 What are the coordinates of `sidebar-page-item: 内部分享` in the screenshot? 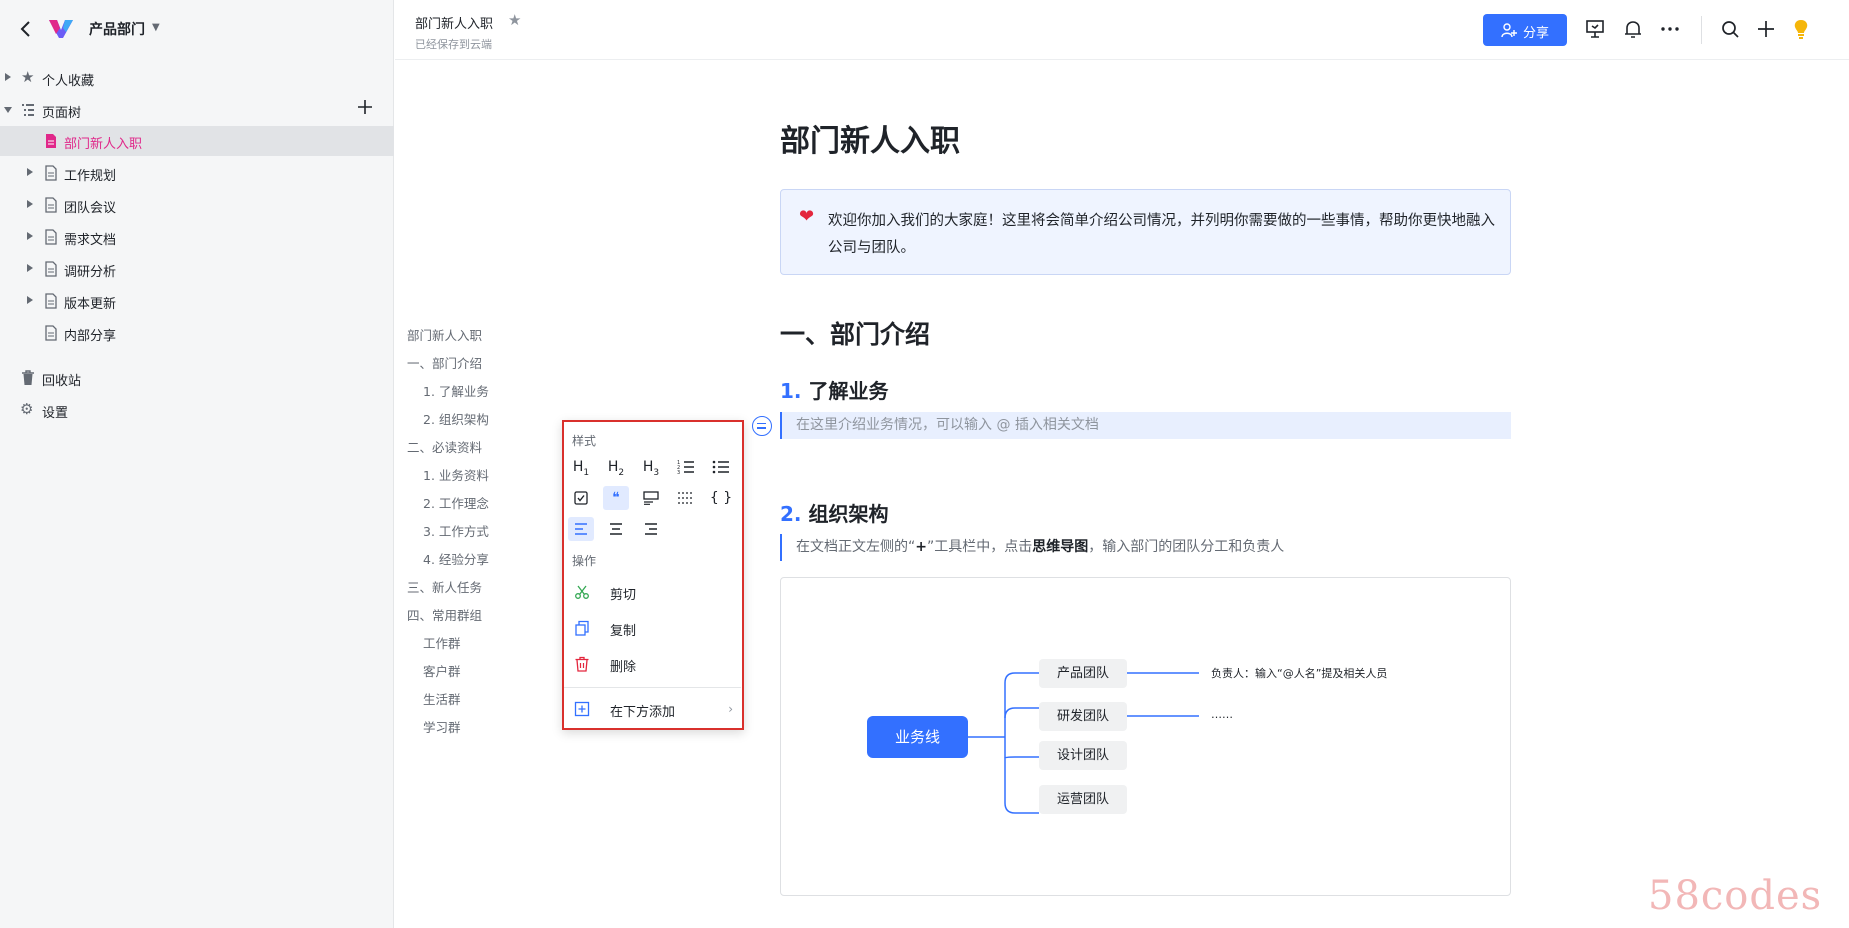 It's located at (197, 333).